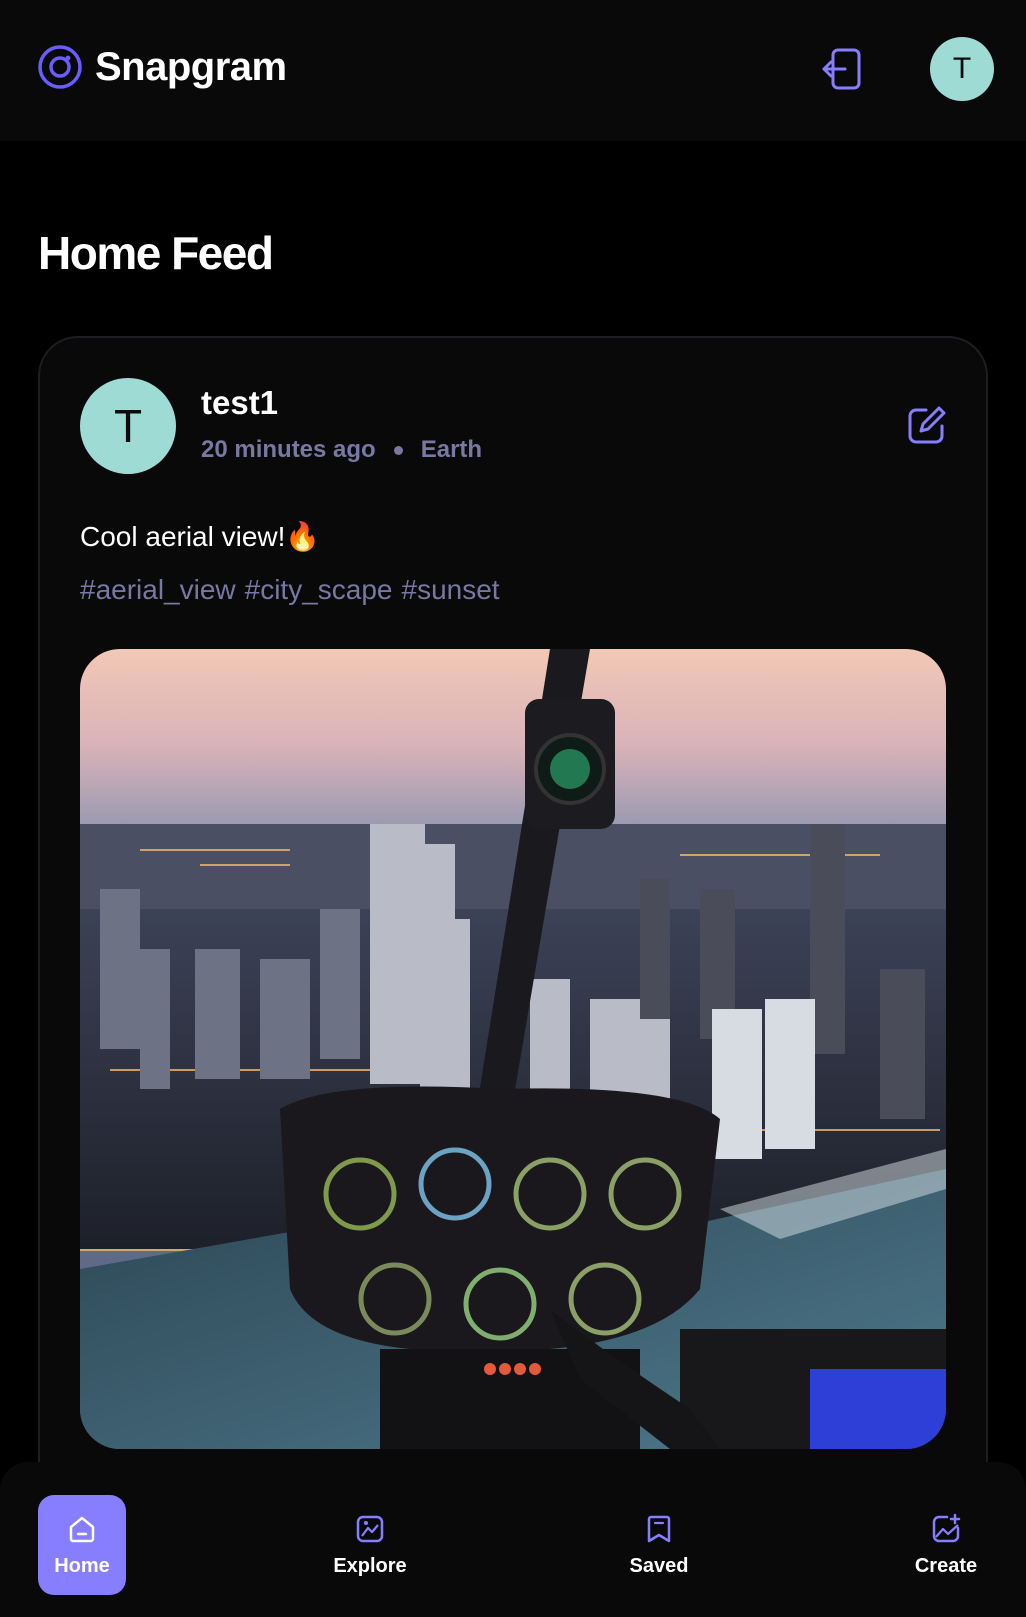 The image size is (1026, 1617). Describe the element at coordinates (239, 403) in the screenshot. I see `post-author-name: test1` at that location.